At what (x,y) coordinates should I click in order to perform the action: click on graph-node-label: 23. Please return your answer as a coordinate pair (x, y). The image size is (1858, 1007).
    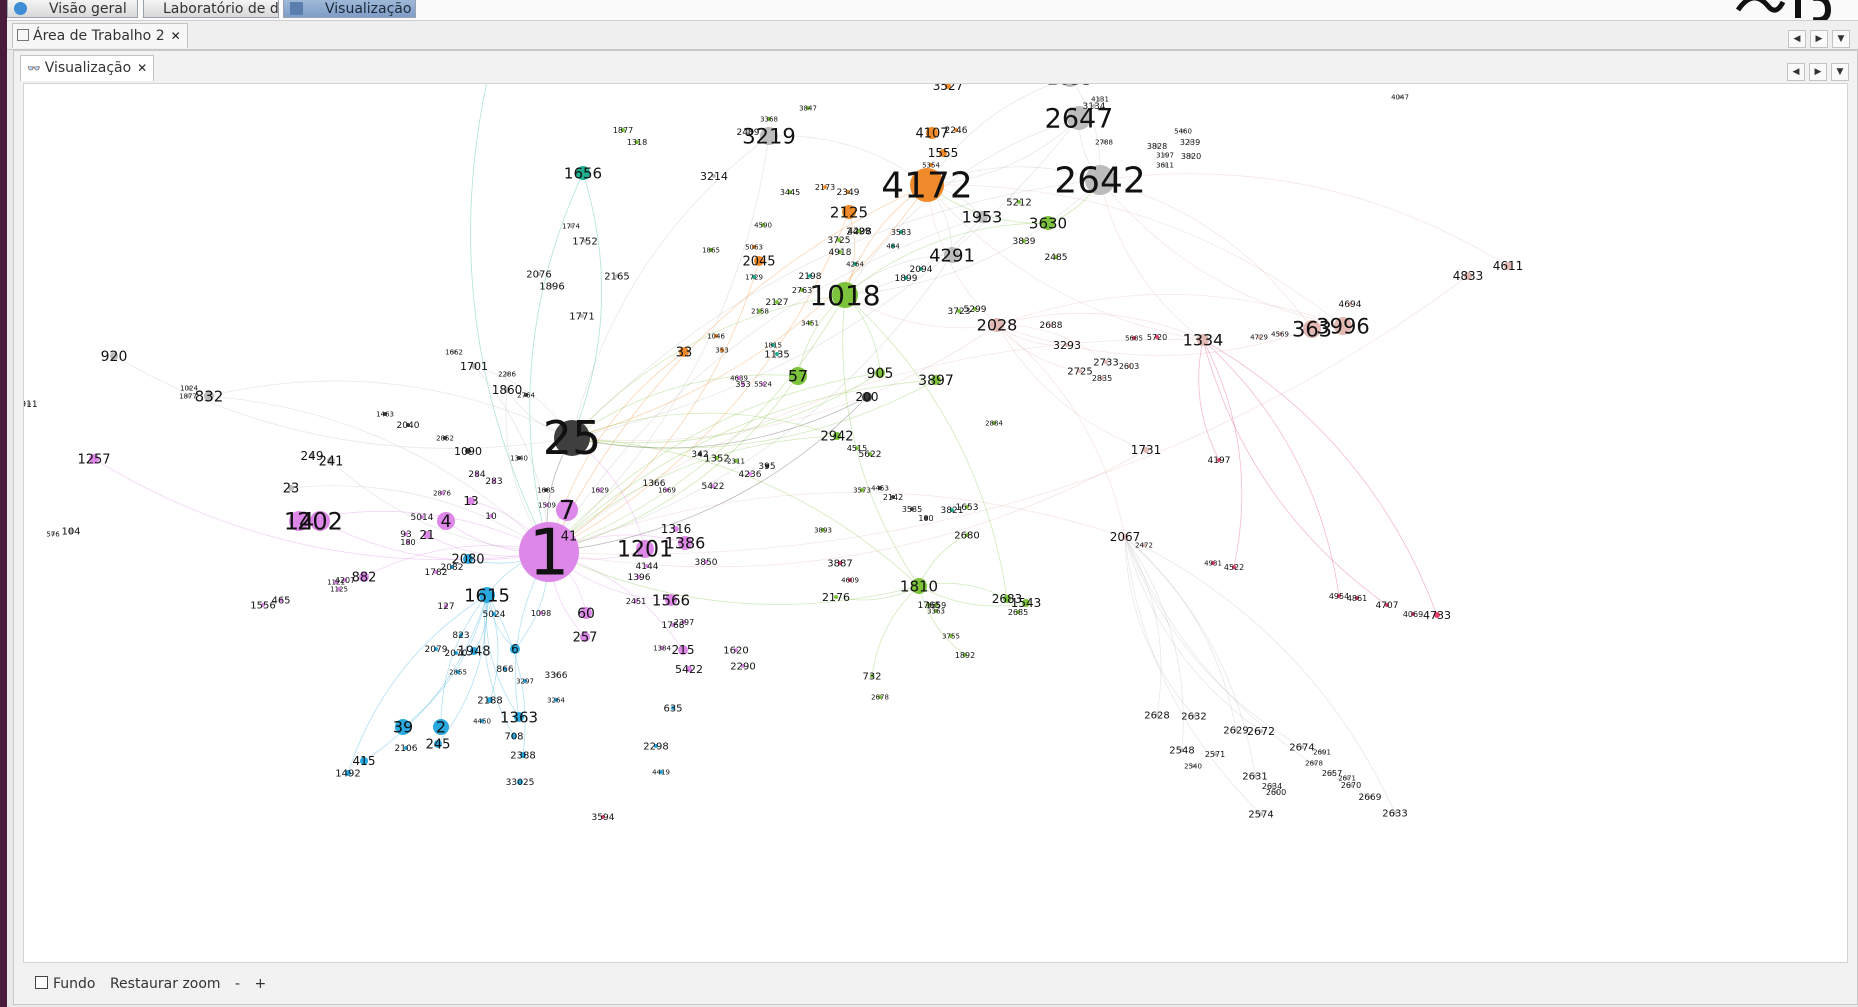
    Looking at the image, I should click on (291, 489).